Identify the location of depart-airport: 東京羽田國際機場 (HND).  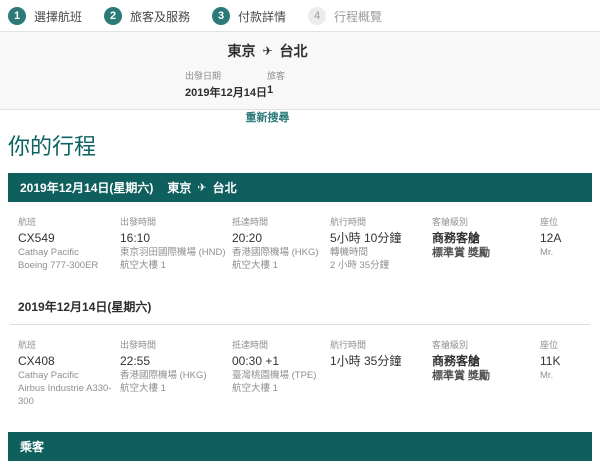
(173, 252).